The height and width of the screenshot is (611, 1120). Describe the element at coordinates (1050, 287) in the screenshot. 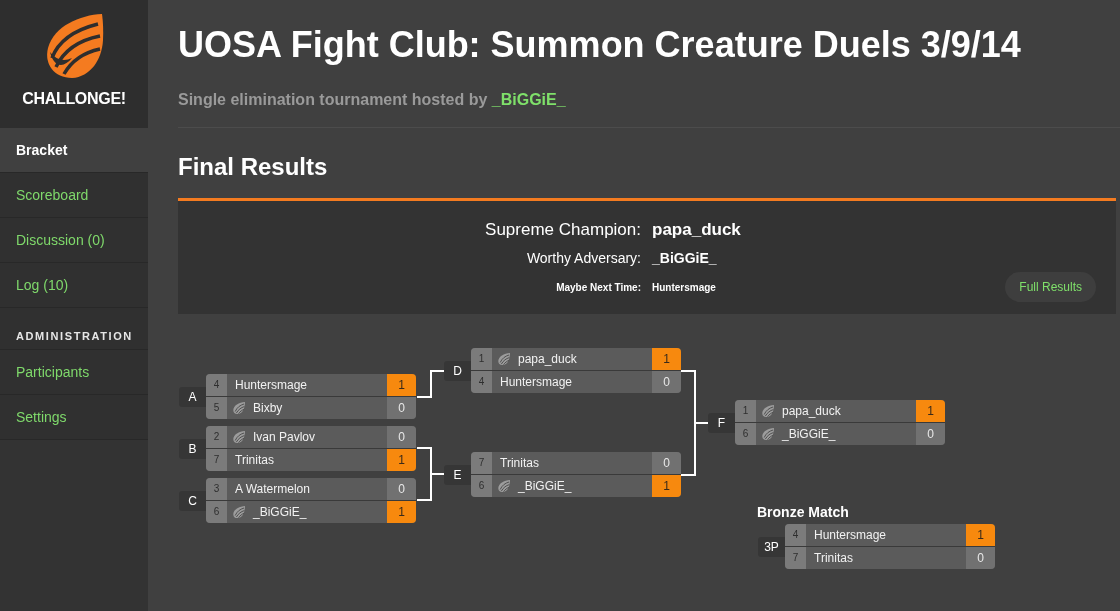

I see `full-results-button: Full Results` at that location.